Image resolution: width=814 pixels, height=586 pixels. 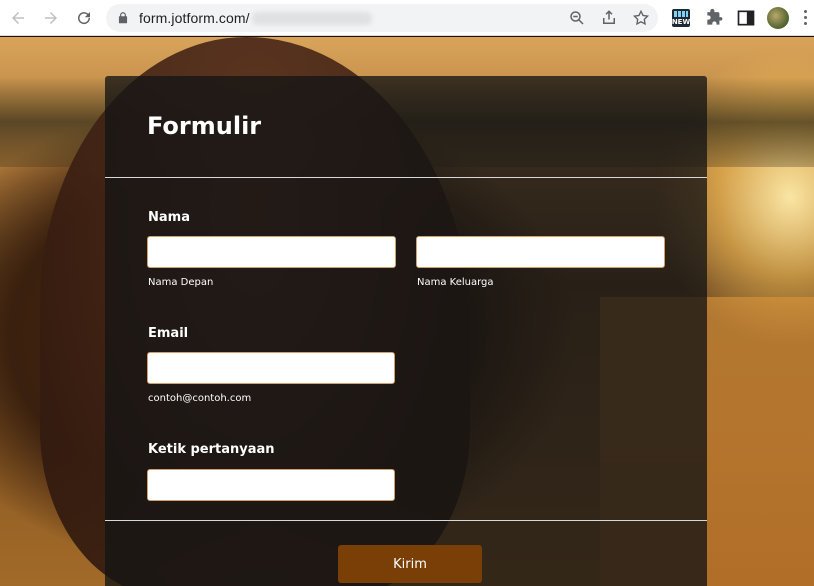 I want to click on address-bar: form.jotform.com/, so click(x=382, y=18).